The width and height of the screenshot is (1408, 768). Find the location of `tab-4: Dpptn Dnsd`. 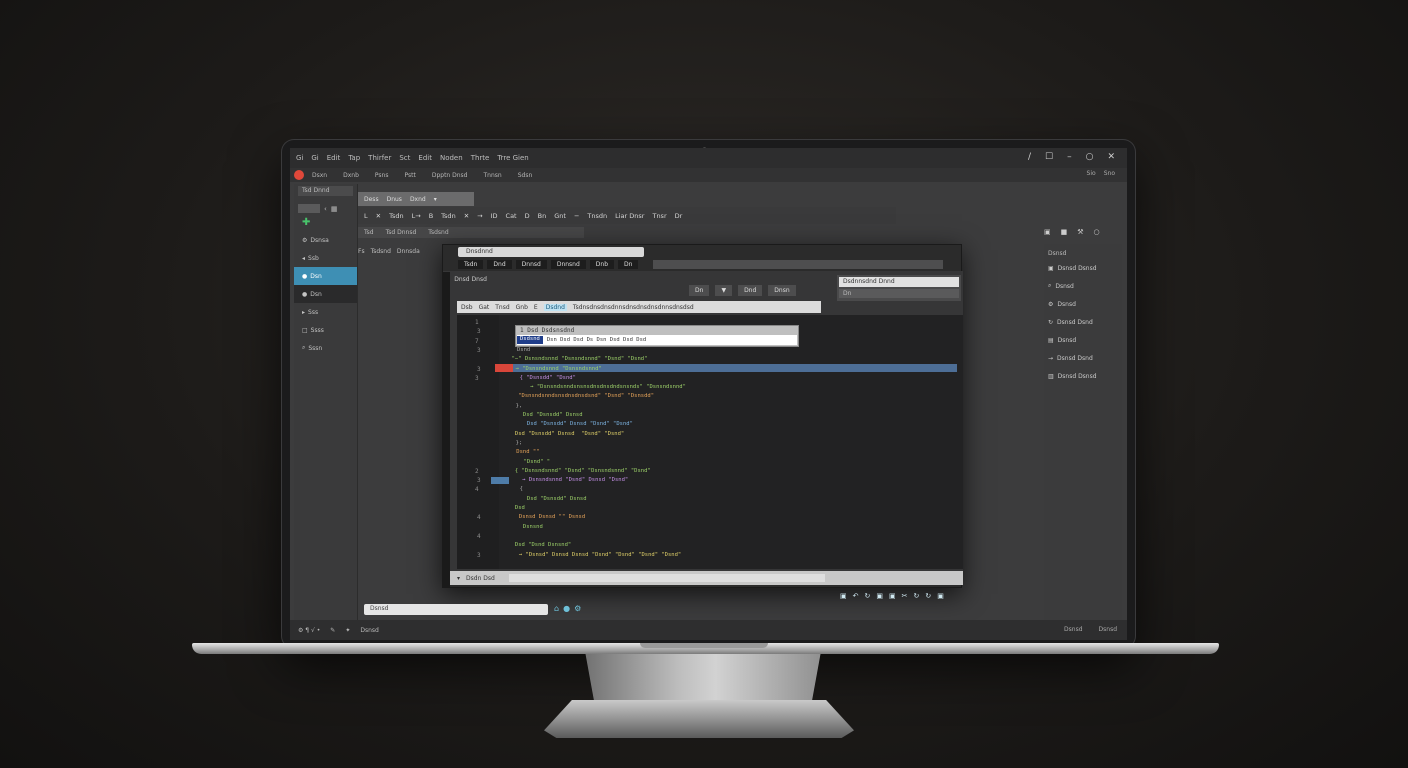

tab-4: Dpptn Dnsd is located at coordinates (450, 175).